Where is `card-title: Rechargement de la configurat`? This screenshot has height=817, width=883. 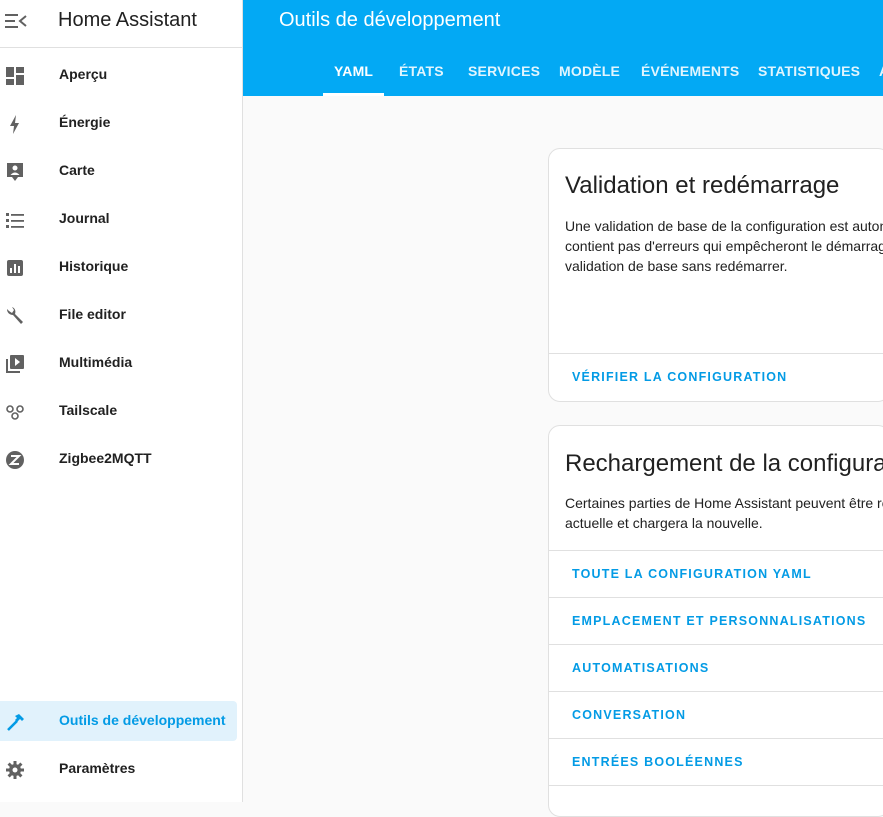
card-title: Rechargement de la configurat is located at coordinates (724, 463).